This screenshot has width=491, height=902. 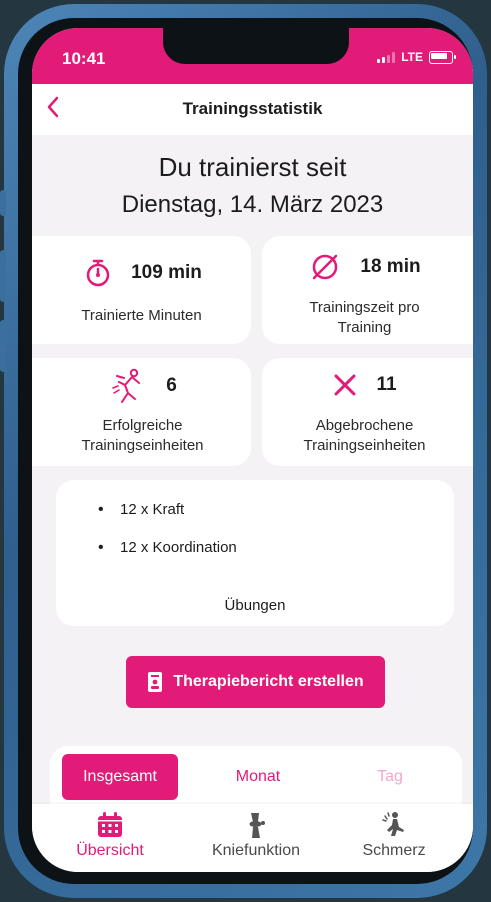 I want to click on stat-label-line2: Training, so click(x=364, y=327).